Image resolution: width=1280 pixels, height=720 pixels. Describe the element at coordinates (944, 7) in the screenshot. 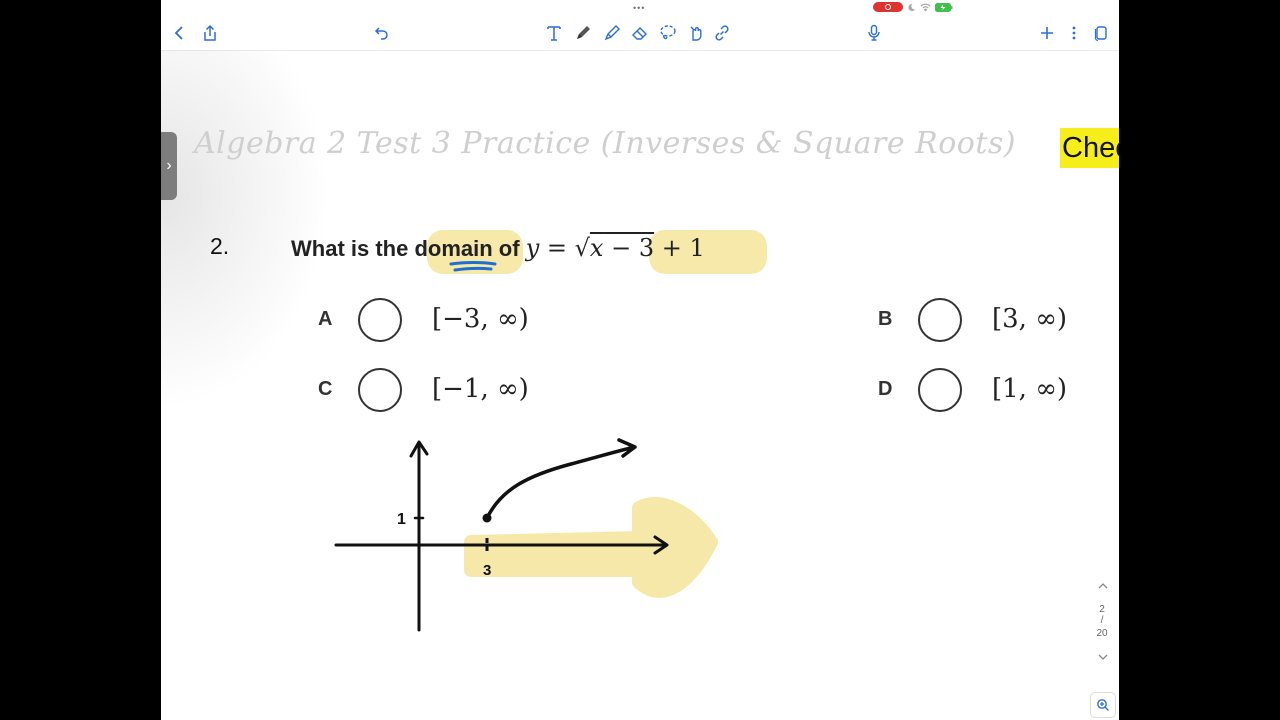

I see `battery-icon` at that location.